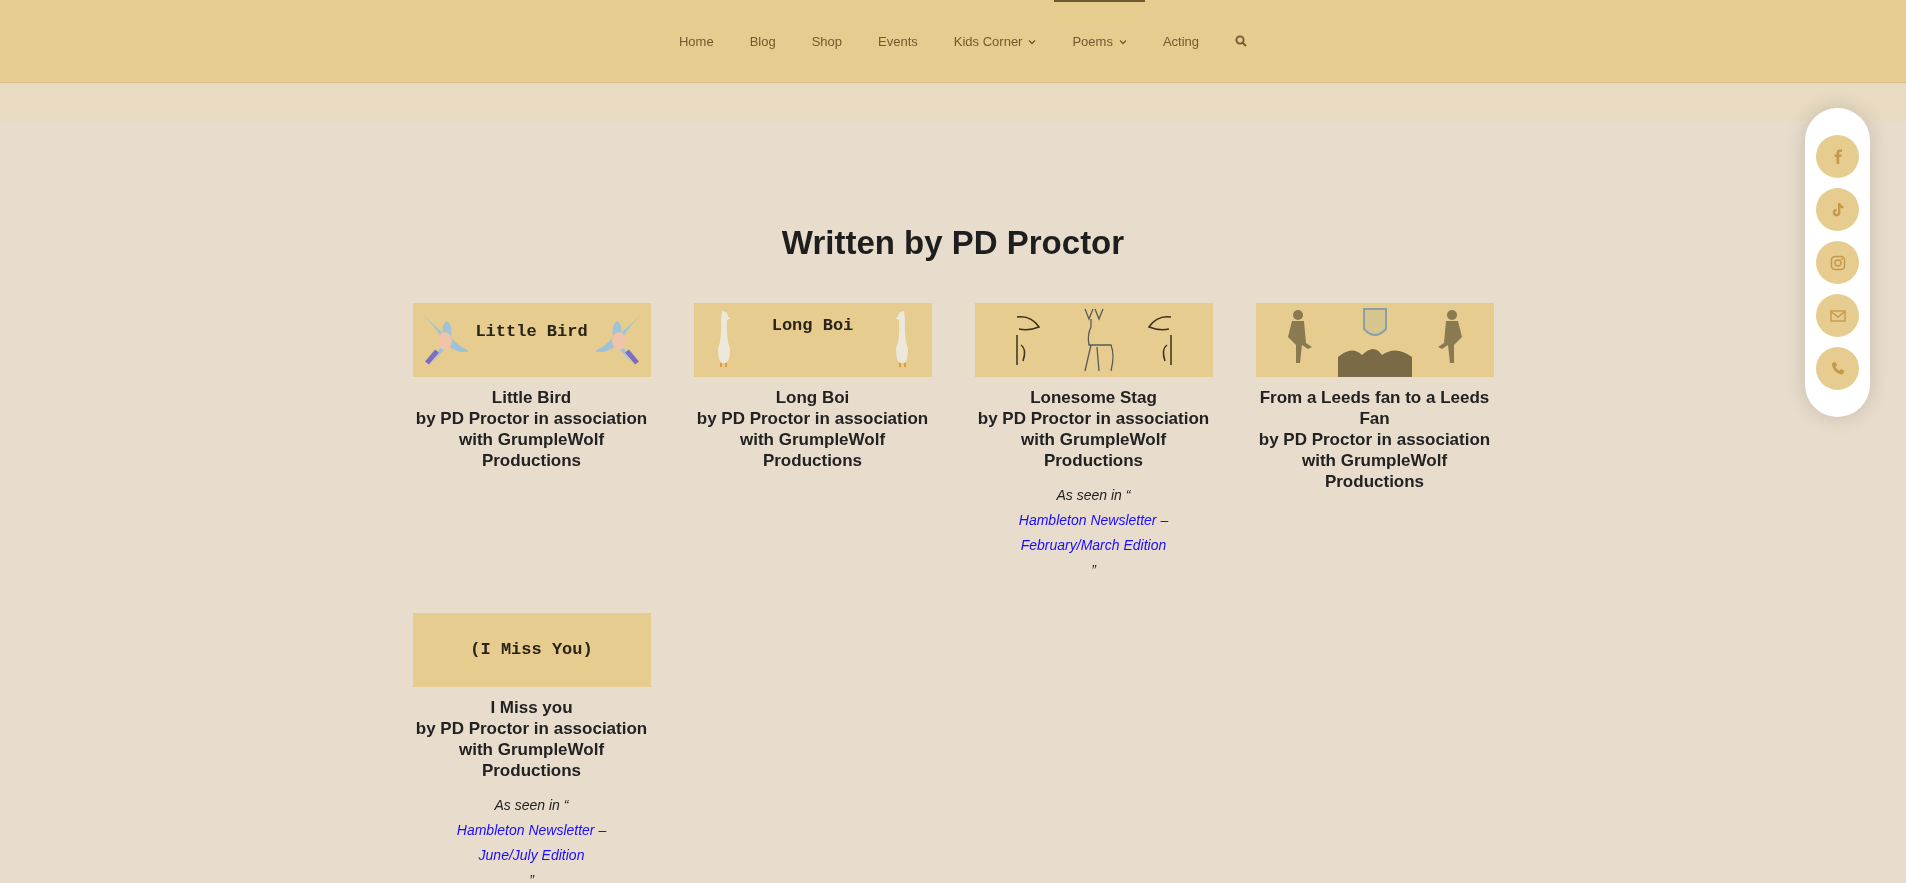 The width and height of the screenshot is (1906, 883). I want to click on newsletter-note: As seen in “ Hambleton Newsletter – June/July Edition ”, so click(531, 837).